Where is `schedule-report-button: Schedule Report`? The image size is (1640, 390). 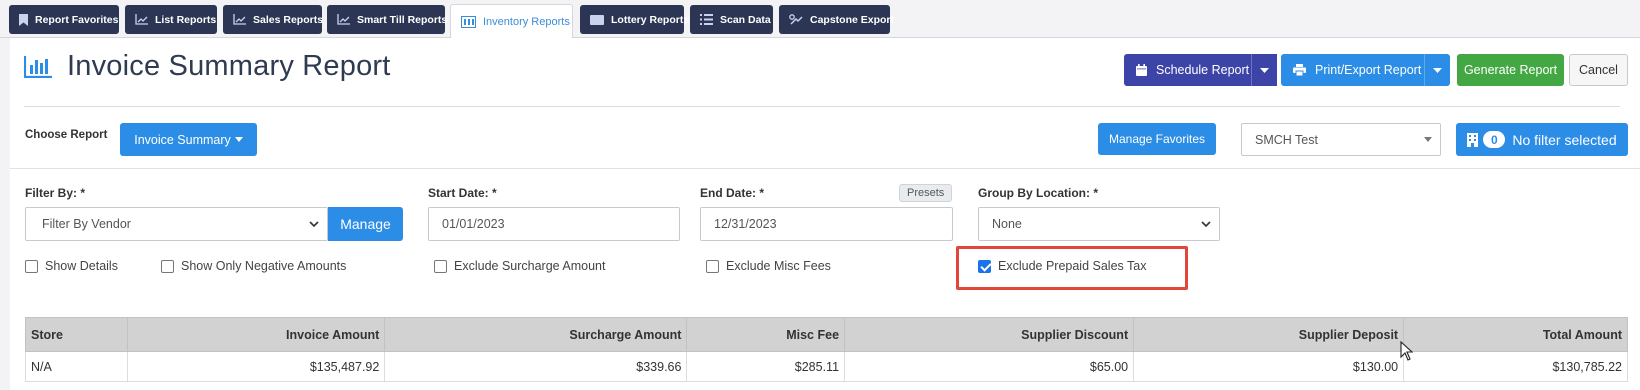
schedule-report-button: Schedule Report is located at coordinates (1200, 70).